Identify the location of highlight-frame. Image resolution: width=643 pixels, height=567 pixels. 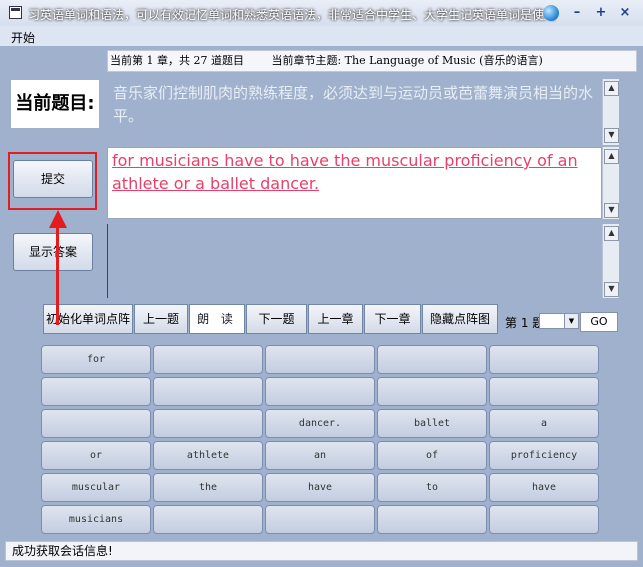
(52, 181).